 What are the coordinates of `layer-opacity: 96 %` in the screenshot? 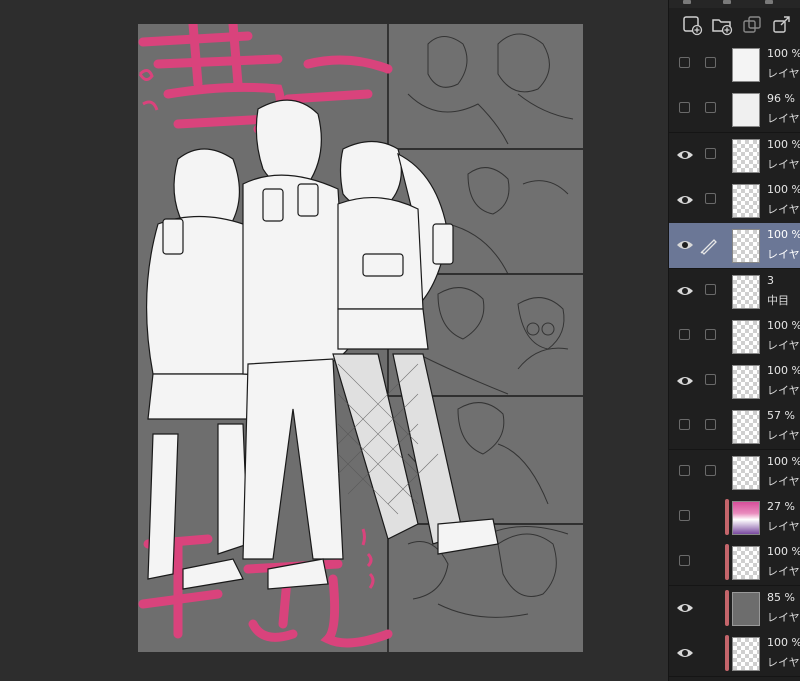 It's located at (781, 99).